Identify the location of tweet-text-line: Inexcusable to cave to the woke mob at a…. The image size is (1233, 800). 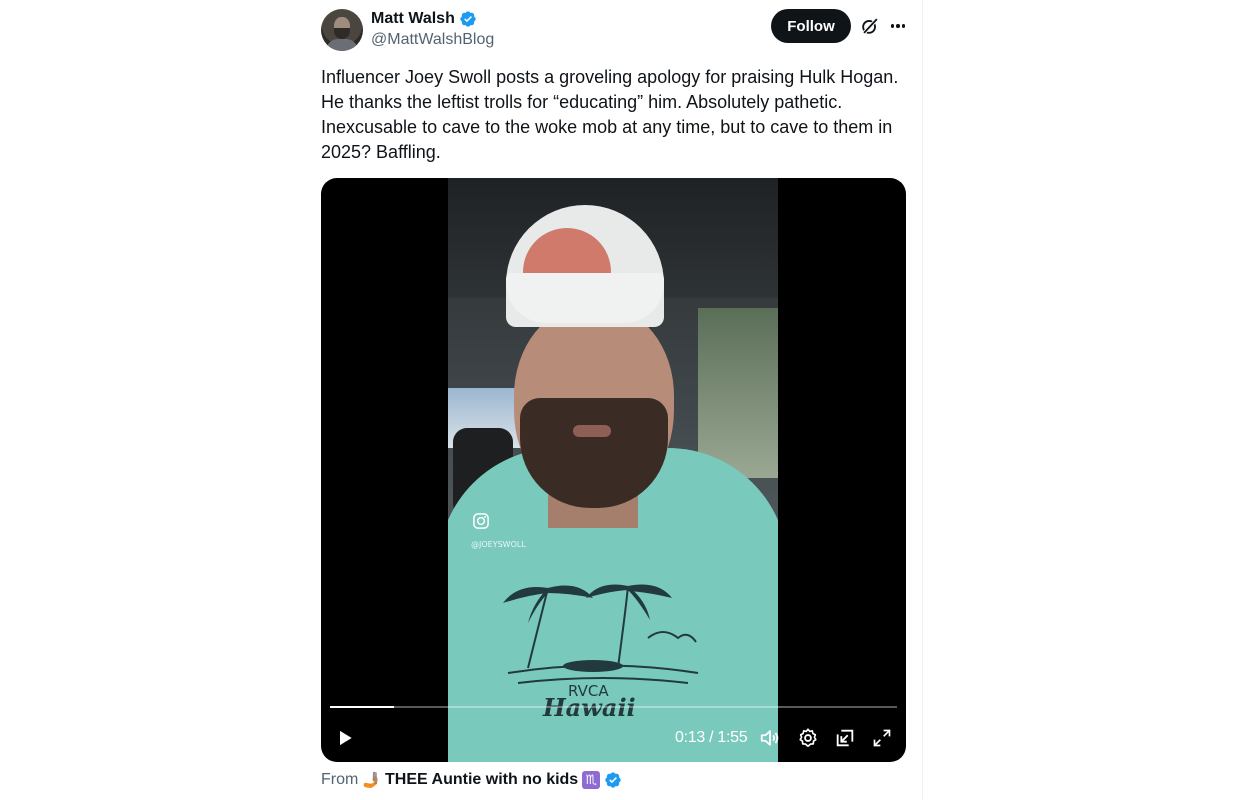
(607, 127).